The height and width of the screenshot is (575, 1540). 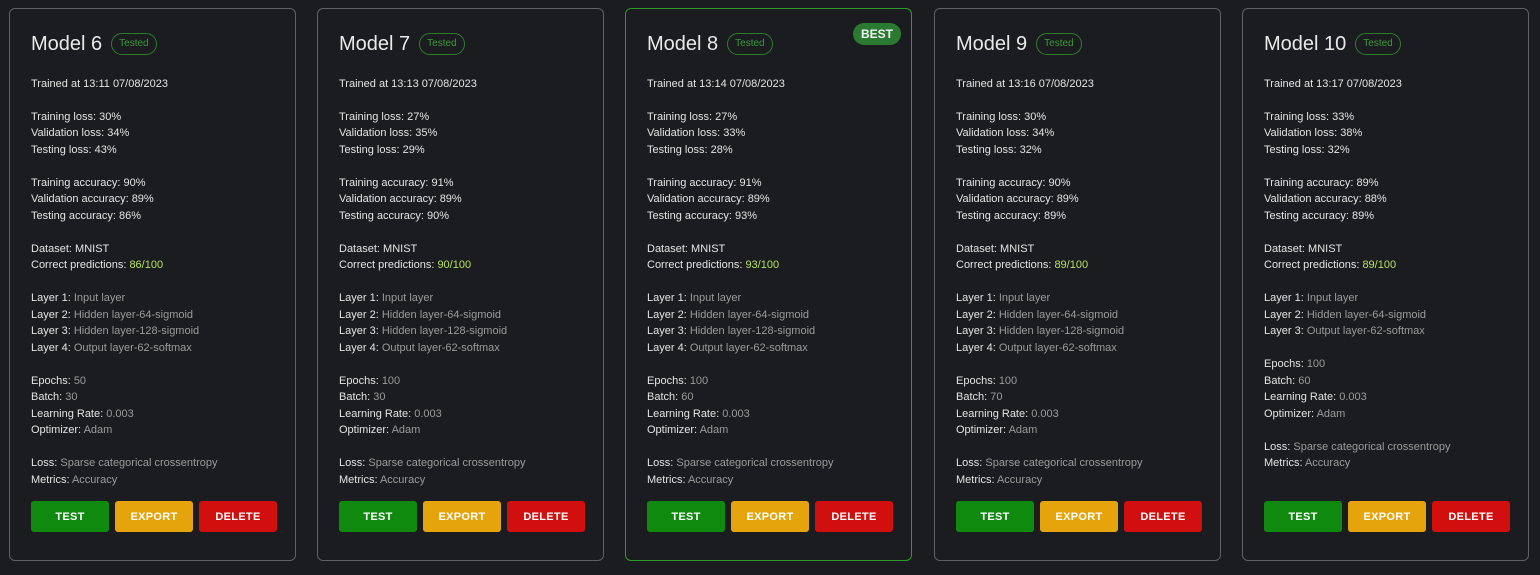 I want to click on trained-at-value: Trained at 13:14 07/08/2023, so click(x=716, y=84).